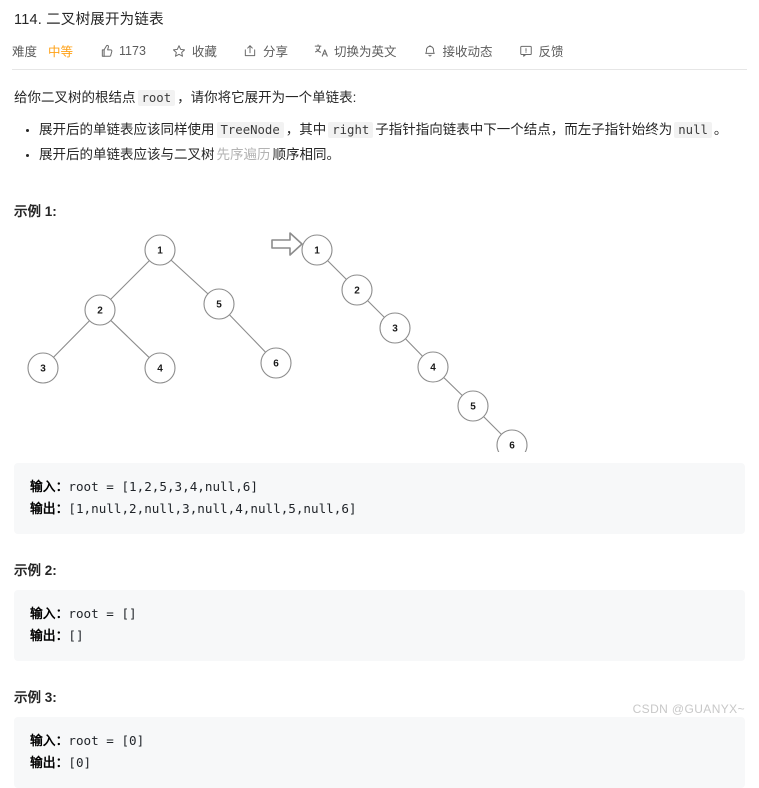  I want to click on intro-text-after: ，请你将它展开为一个单链表:, so click(267, 97).